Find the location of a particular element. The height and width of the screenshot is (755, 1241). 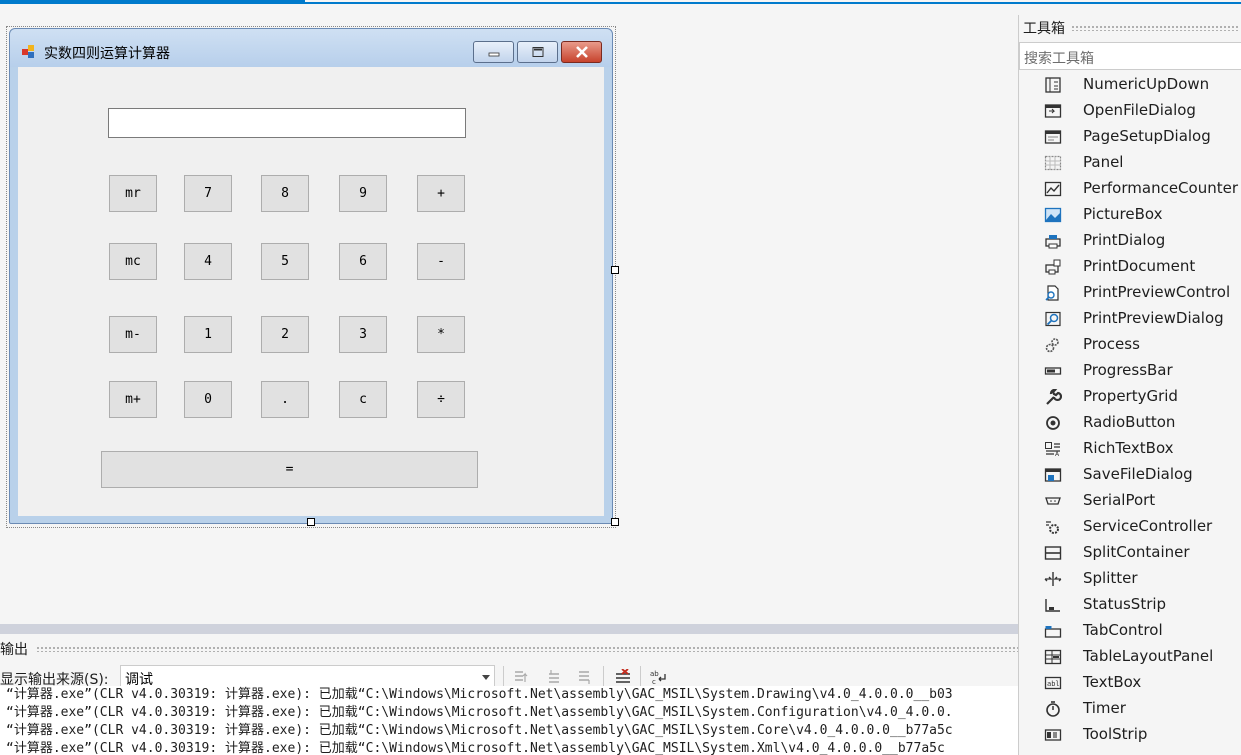

toolbox-item-label: SaveFileDialog is located at coordinates (1138, 474).